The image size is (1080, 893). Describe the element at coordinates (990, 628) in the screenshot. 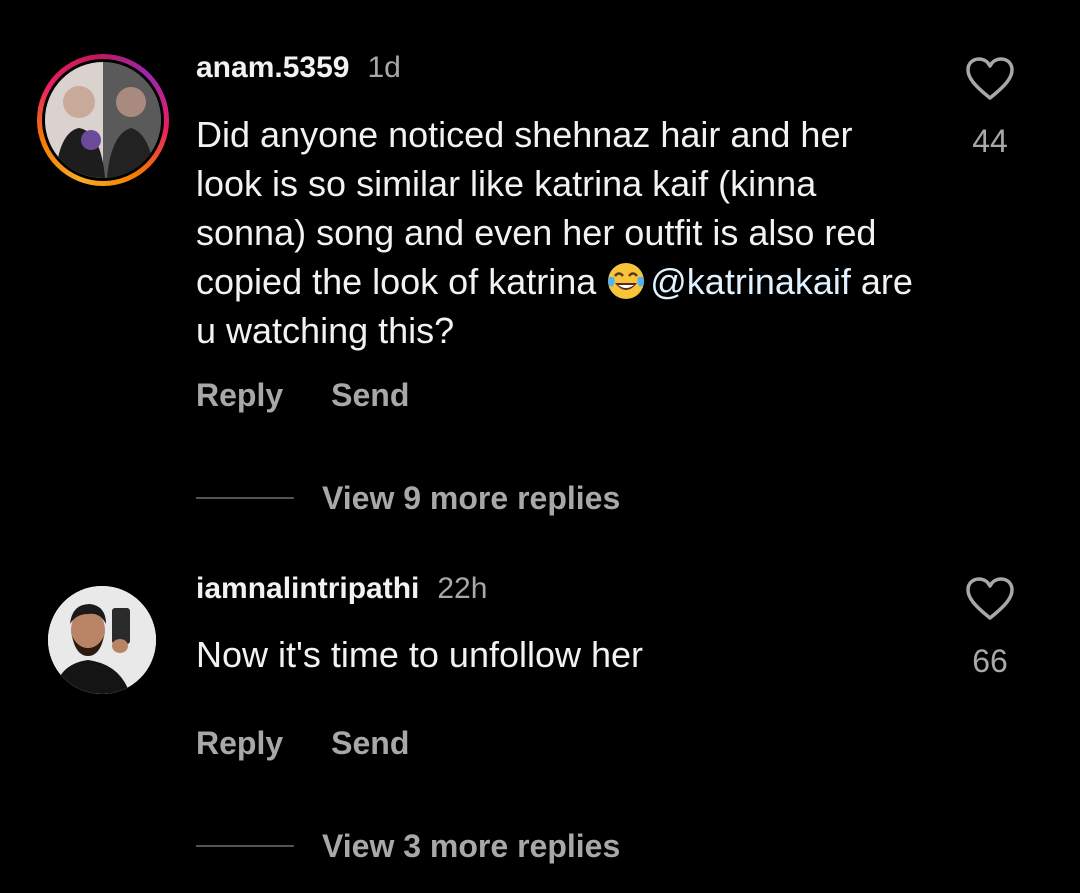

I see `like-control: 66` at that location.